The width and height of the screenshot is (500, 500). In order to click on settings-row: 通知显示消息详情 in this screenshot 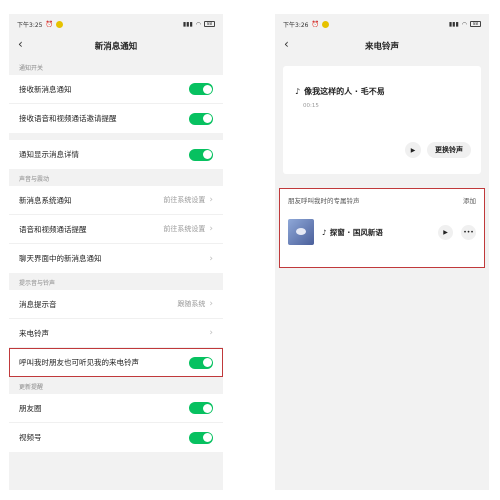, I will do `click(116, 154)`.